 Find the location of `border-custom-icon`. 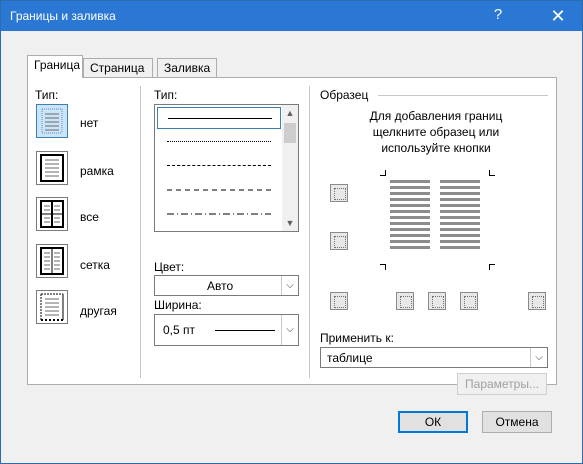

border-custom-icon is located at coordinates (52, 307).